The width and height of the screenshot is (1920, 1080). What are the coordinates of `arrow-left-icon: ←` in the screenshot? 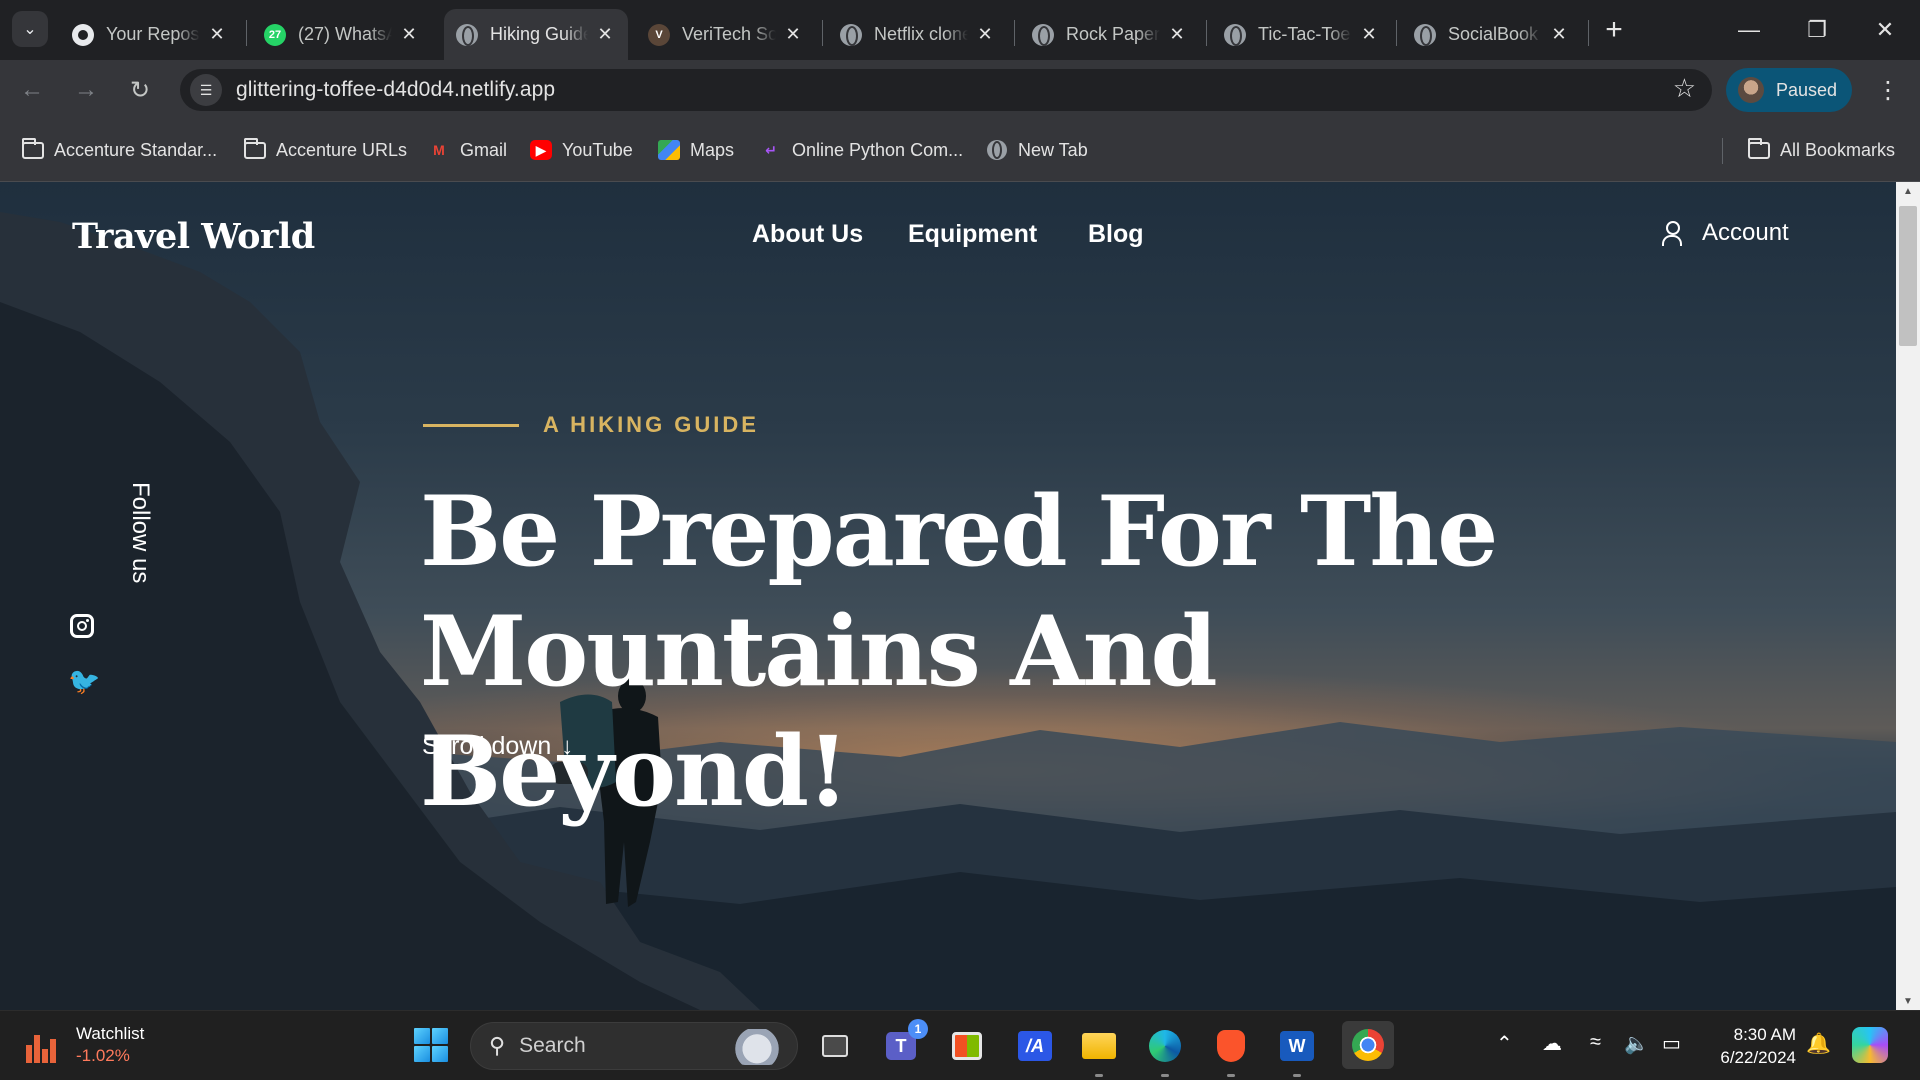 It's located at (32, 89).